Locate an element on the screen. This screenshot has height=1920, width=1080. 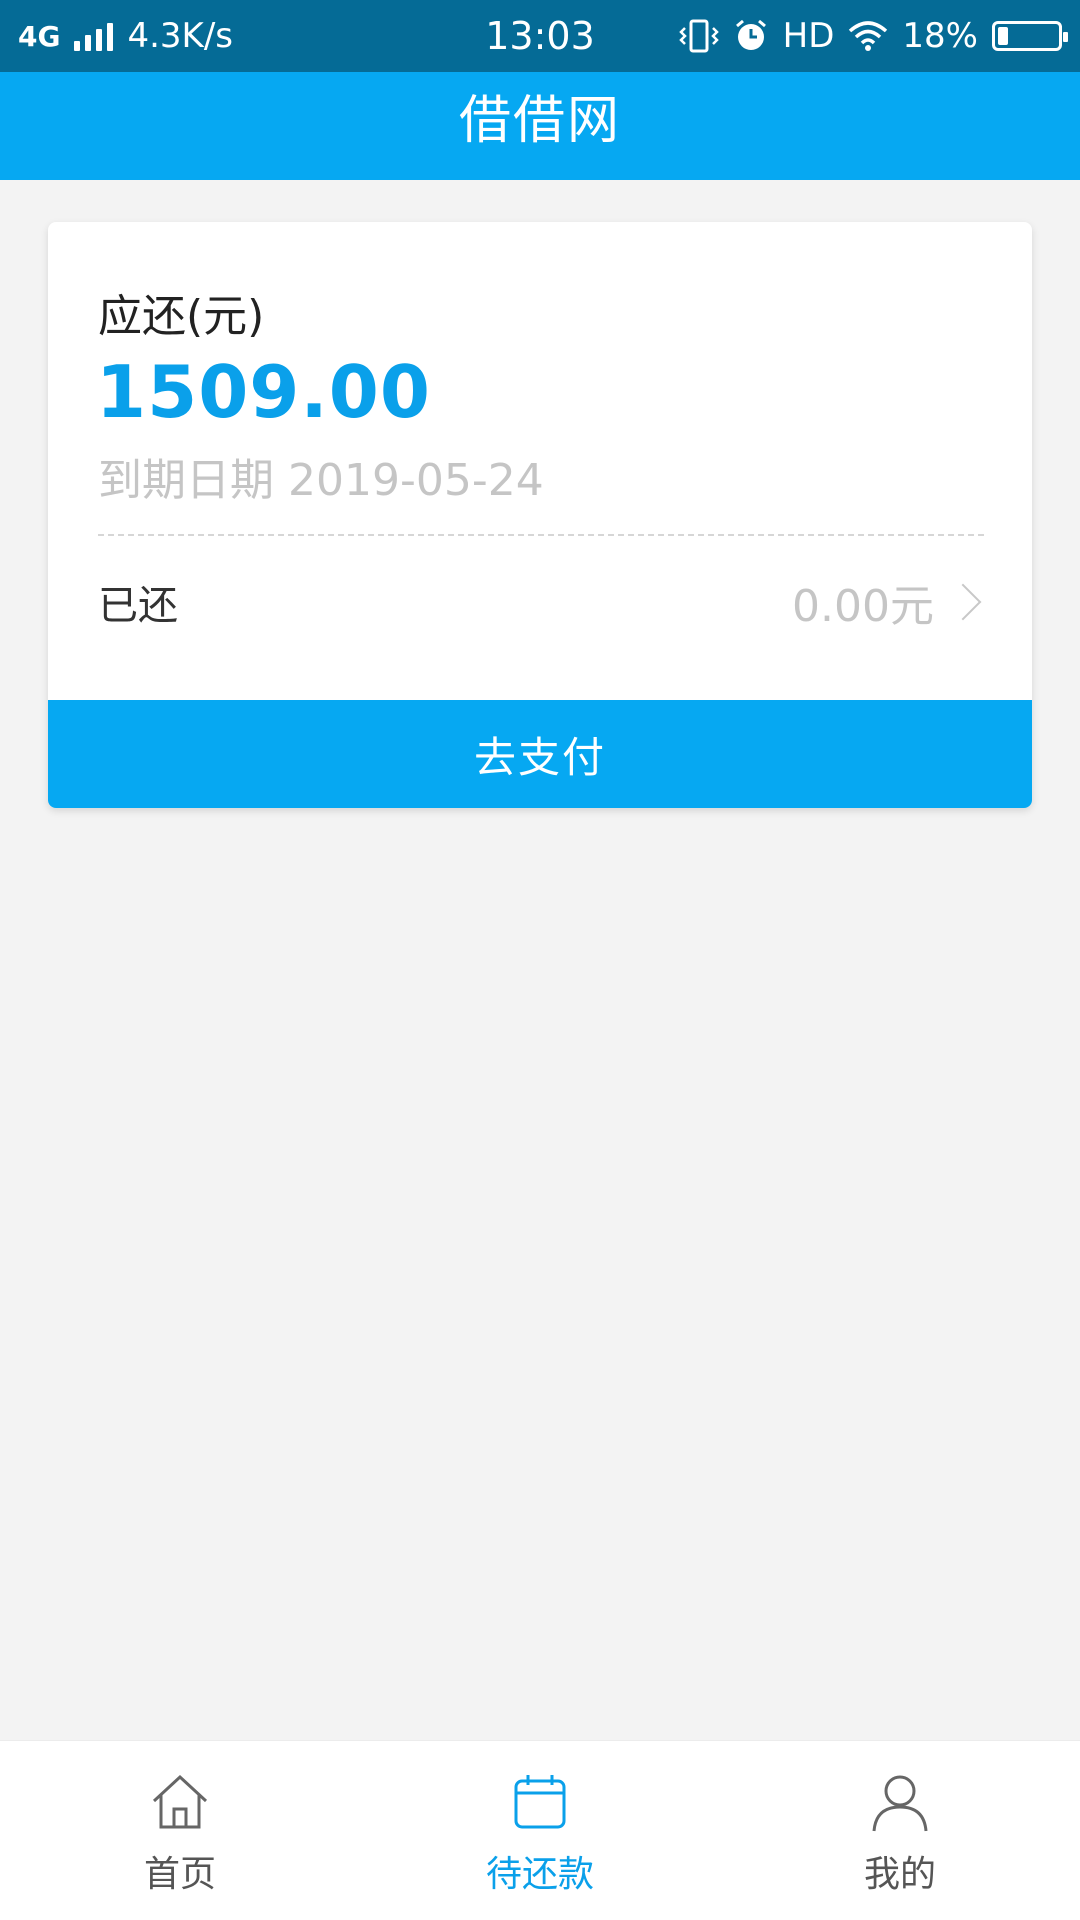
status-left: 4G 4.3K/s is located at coordinates (125, 36).